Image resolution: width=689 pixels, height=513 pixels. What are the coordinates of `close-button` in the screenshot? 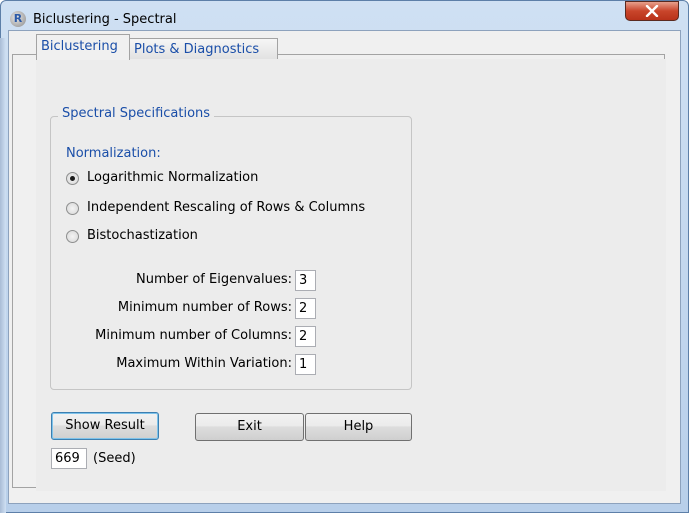 It's located at (652, 11).